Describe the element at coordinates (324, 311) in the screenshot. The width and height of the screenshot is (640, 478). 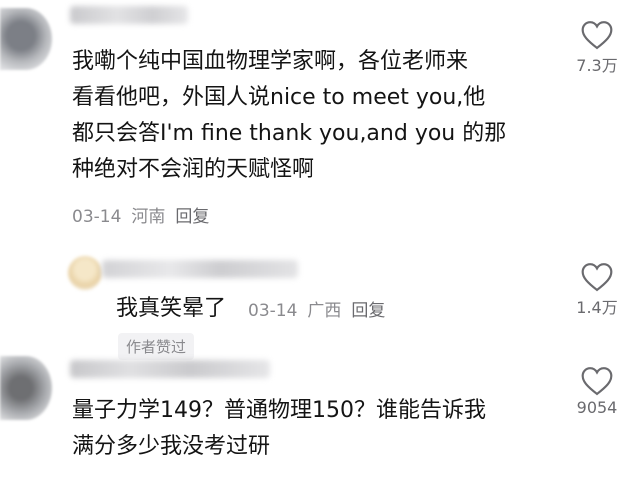
I see `comment-location: 广西` at that location.